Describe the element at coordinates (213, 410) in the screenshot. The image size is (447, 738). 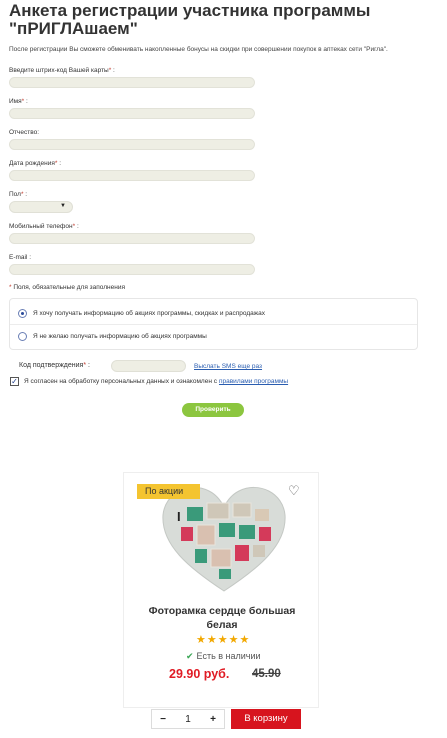
I see `check-button: Проверить` at that location.